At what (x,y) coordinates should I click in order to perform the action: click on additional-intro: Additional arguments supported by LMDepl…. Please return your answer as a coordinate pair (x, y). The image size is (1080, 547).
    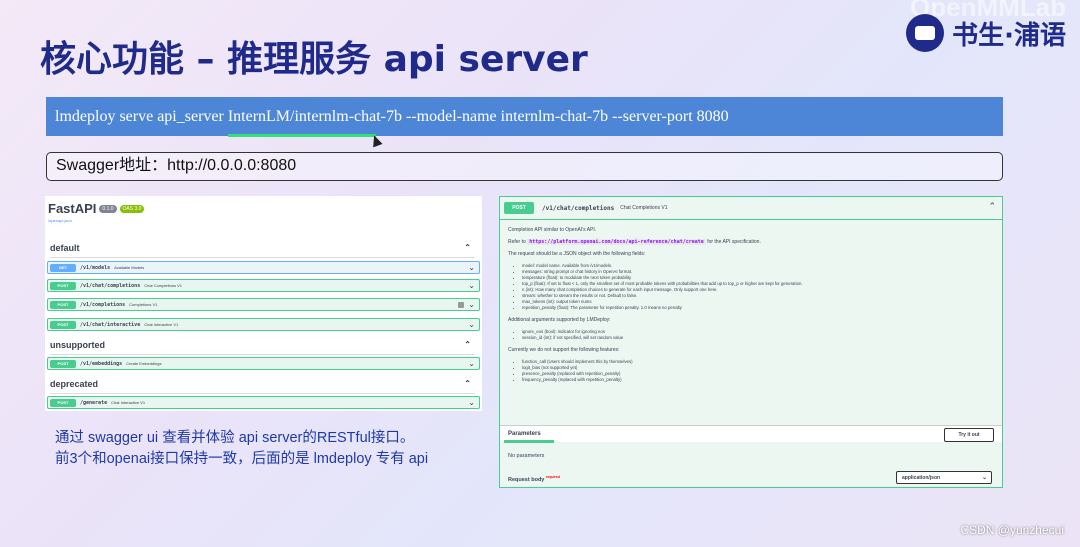
    Looking at the image, I should click on (559, 320).